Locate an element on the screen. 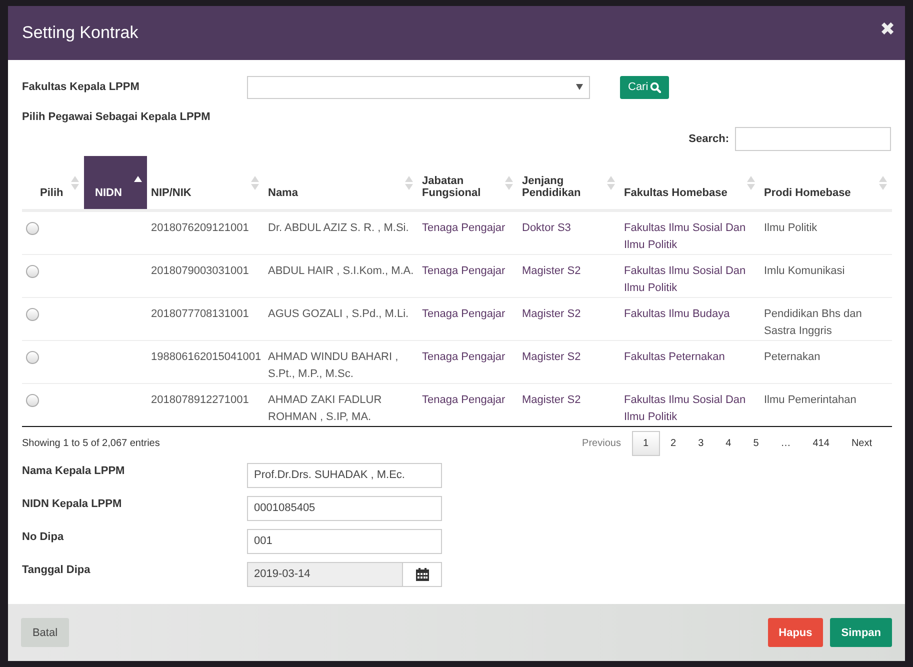  cancel-button: Batal is located at coordinates (45, 632).